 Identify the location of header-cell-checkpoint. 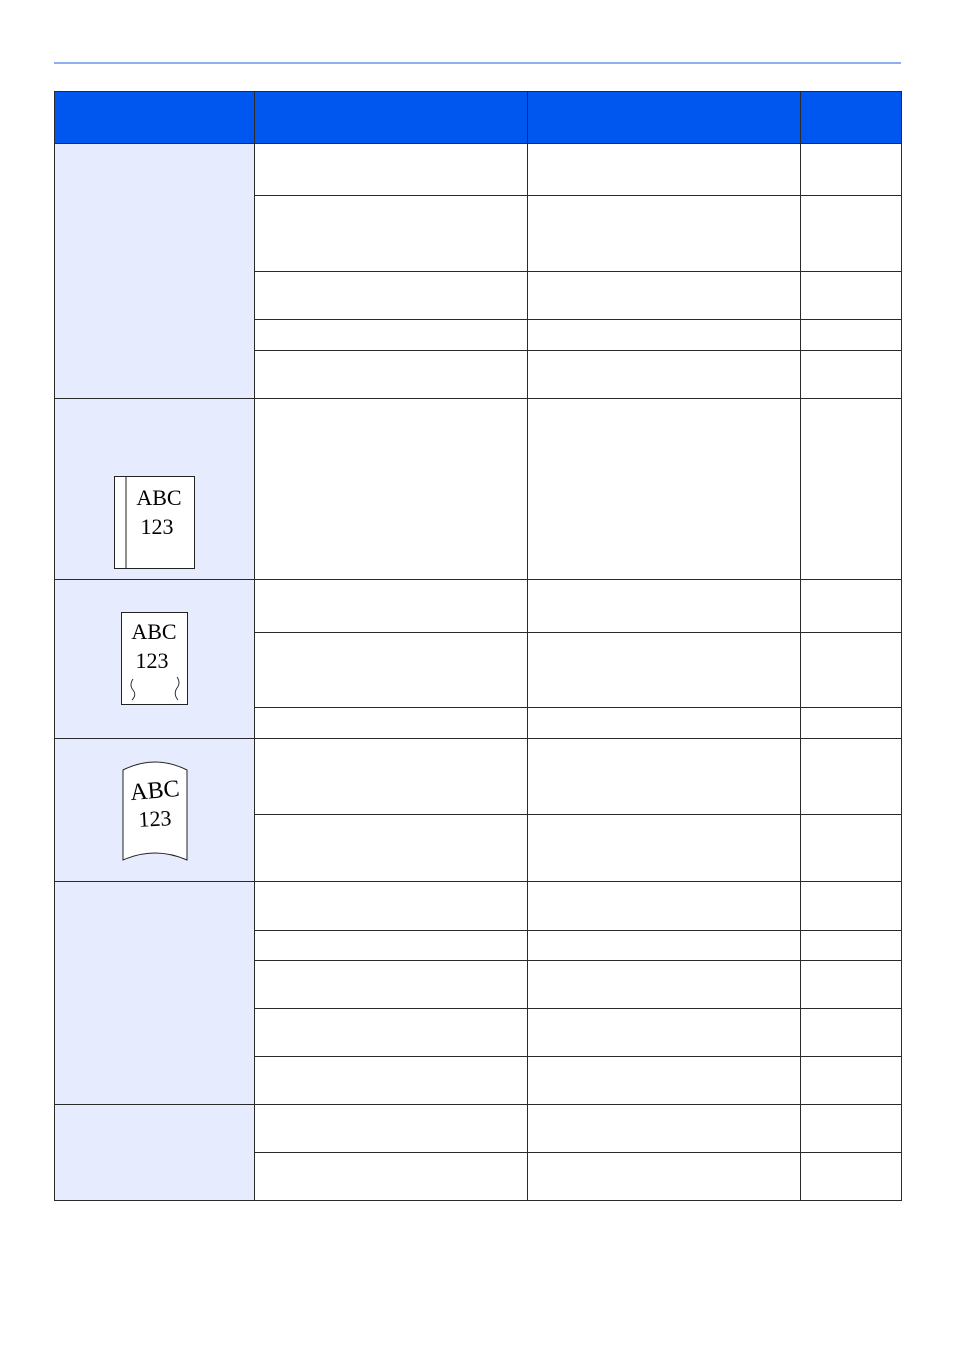
(391, 117).